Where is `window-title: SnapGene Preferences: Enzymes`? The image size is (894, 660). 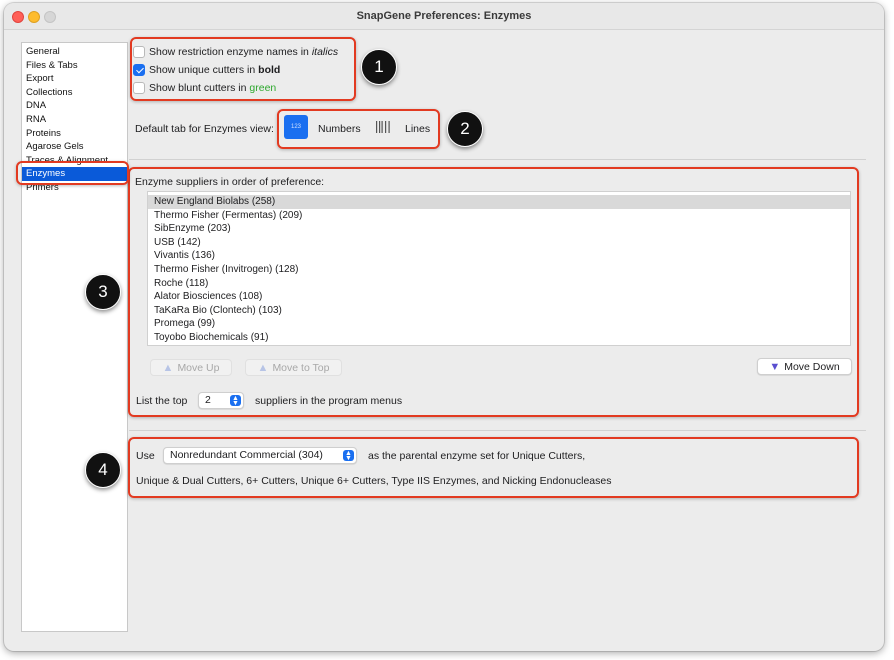
window-title: SnapGene Preferences: Enzymes is located at coordinates (444, 16).